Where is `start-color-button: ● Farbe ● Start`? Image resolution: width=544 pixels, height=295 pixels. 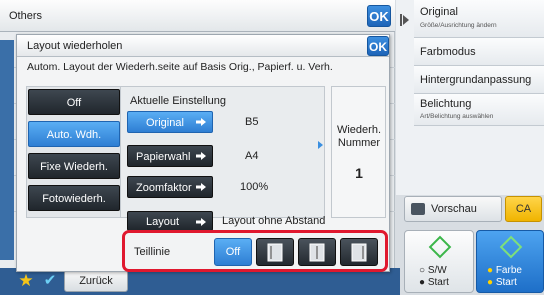 start-color-button: ● Farbe ● Start is located at coordinates (510, 261).